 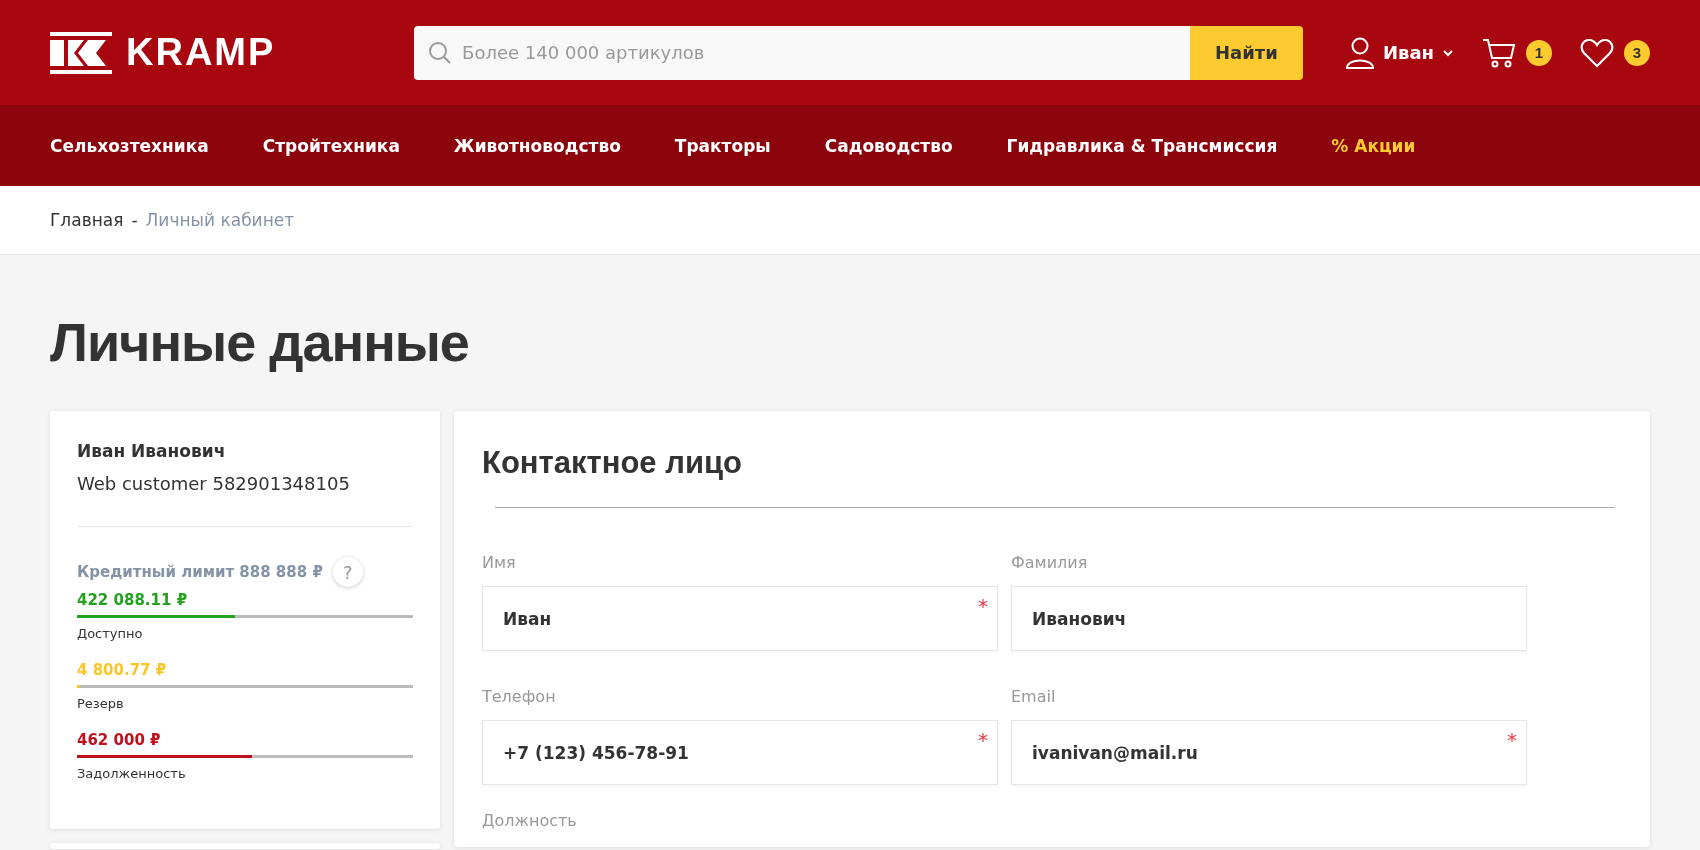 What do you see at coordinates (132, 773) in the screenshot?
I see `balance-label: Задолженность` at bounding box center [132, 773].